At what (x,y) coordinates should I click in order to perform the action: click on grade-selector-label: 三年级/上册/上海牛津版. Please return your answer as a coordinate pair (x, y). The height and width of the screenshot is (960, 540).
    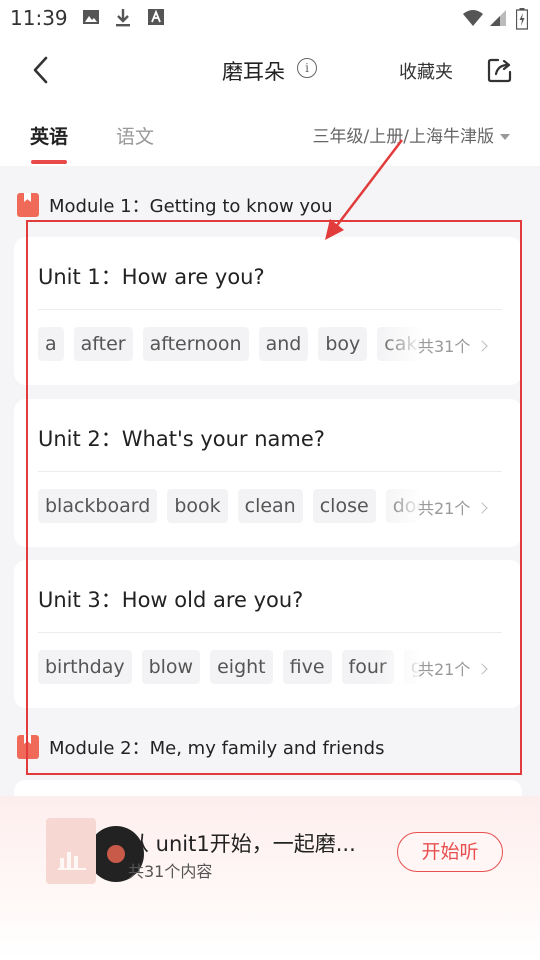
    Looking at the image, I should click on (403, 137).